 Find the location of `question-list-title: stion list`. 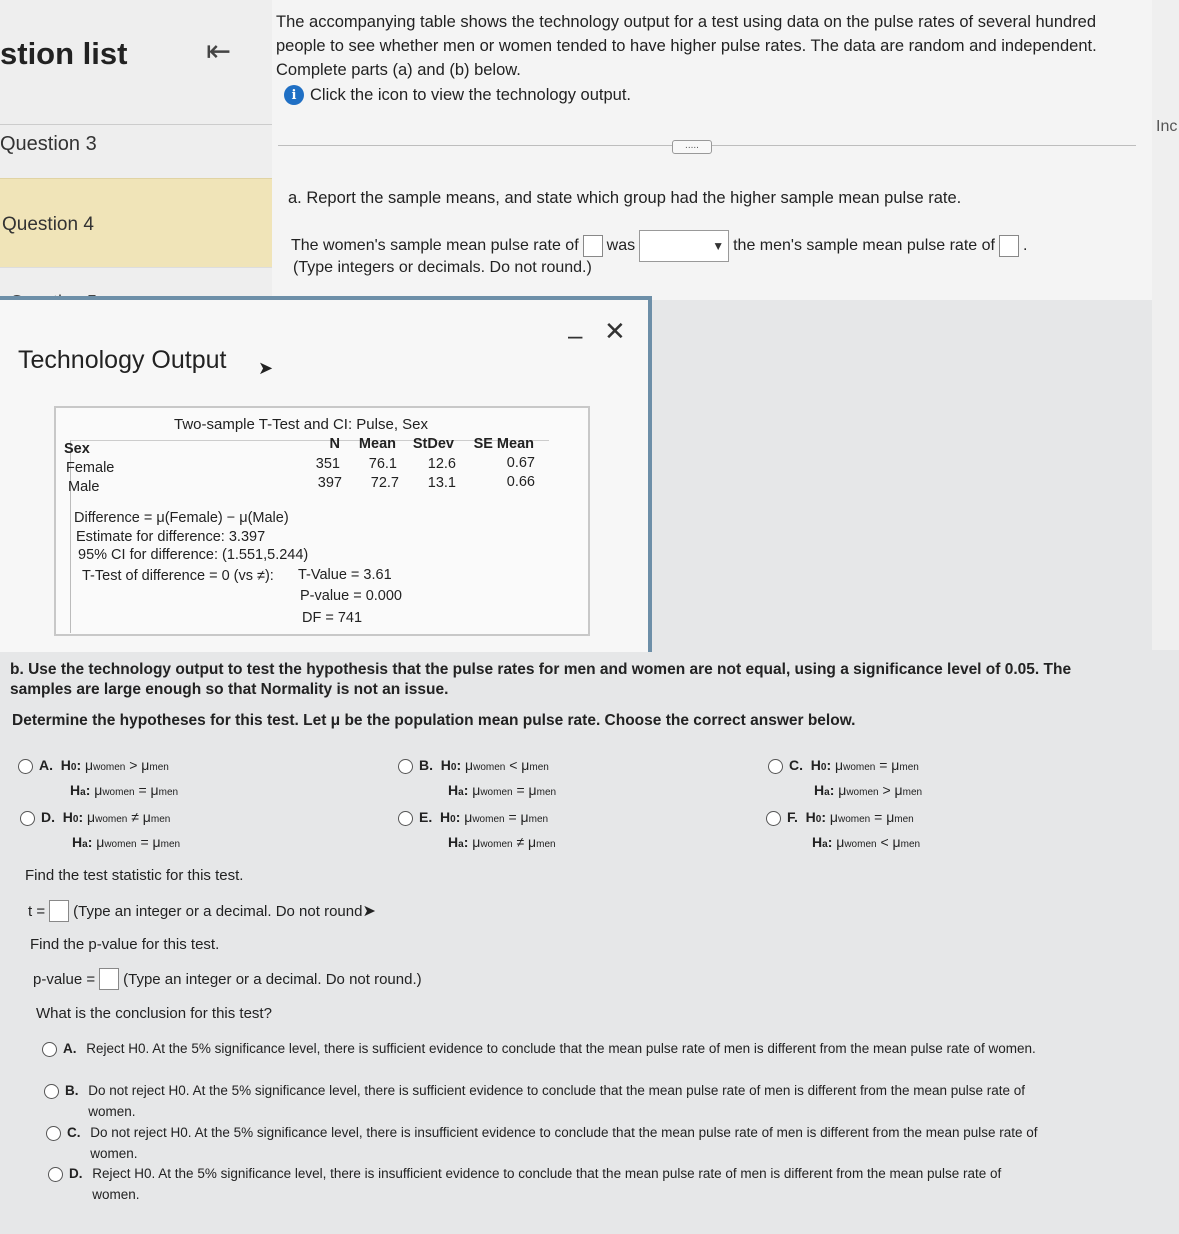

question-list-title: stion list is located at coordinates (64, 53).